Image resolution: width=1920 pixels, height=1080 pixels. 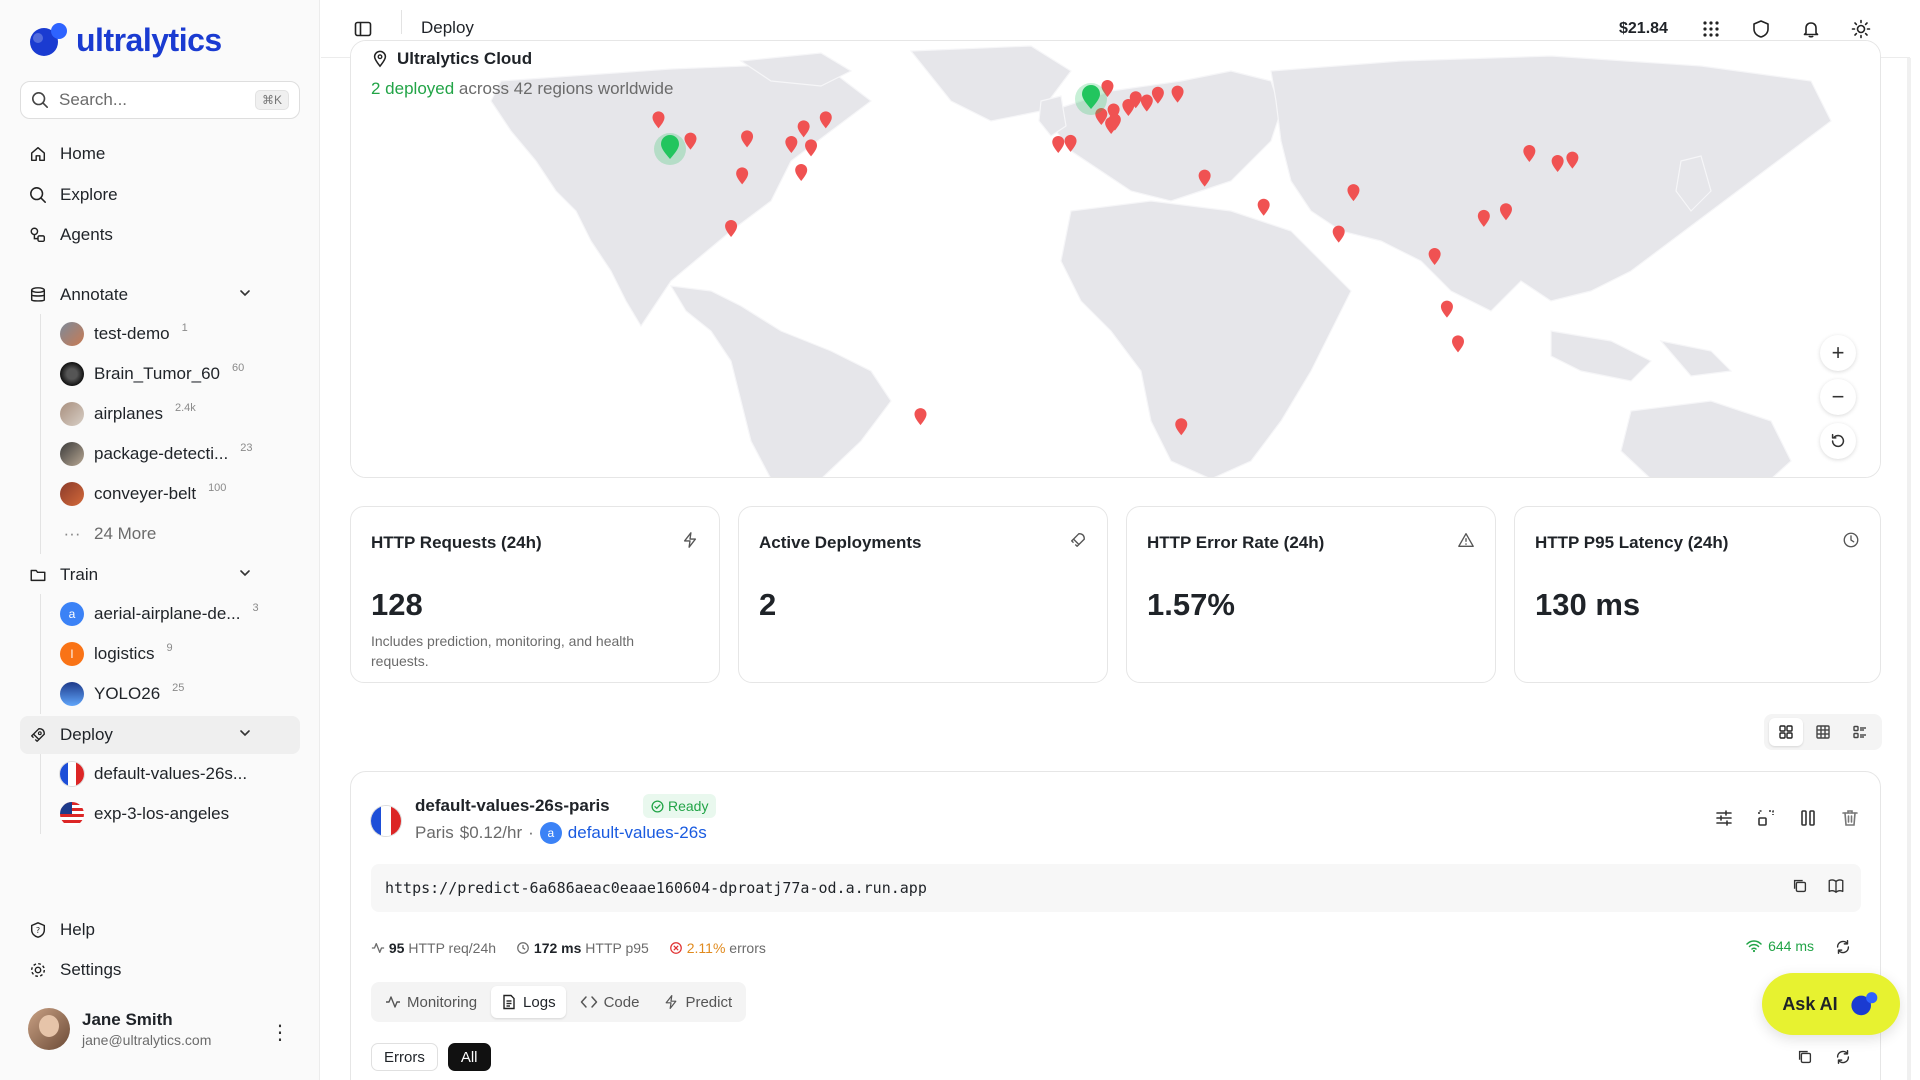 I want to click on list-view-icon, so click(x=1860, y=732).